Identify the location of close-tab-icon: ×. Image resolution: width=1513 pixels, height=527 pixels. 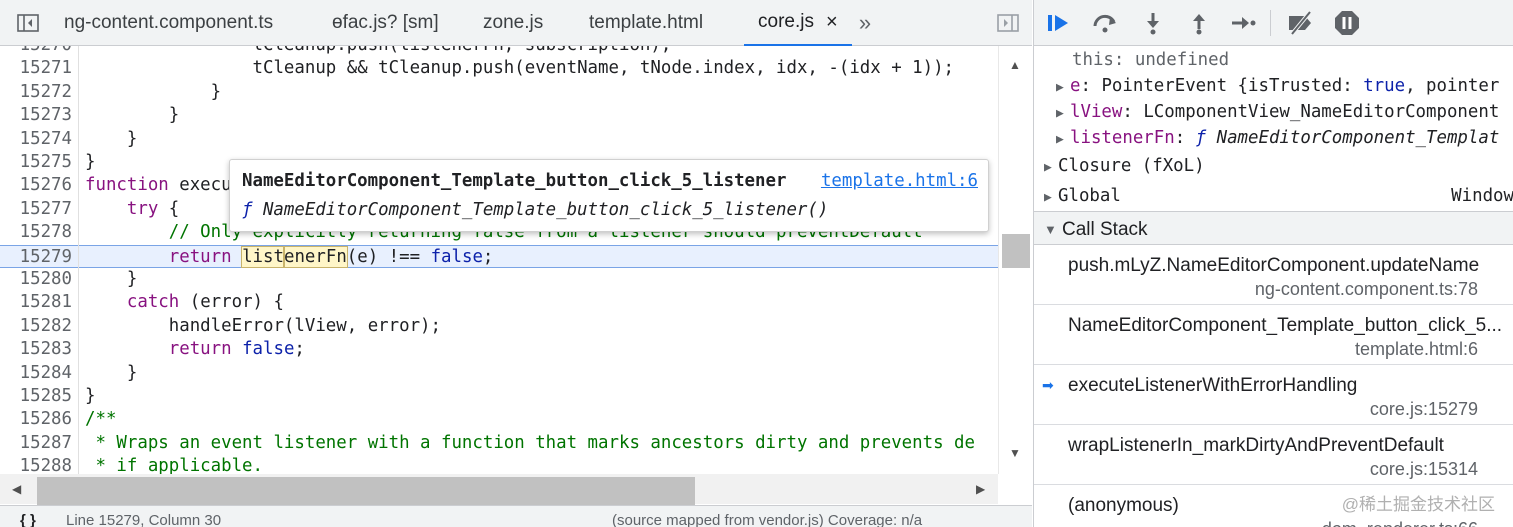
(832, 22).